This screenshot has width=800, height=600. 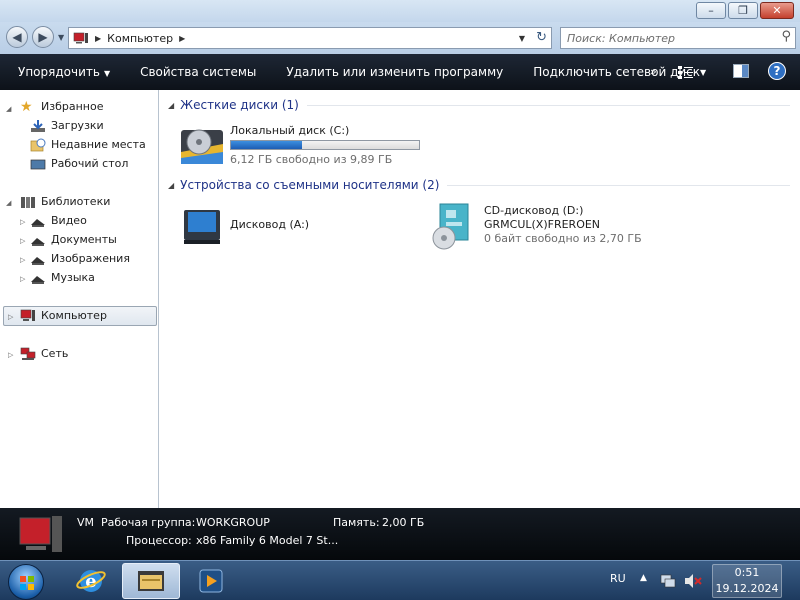 What do you see at coordinates (38, 144) in the screenshot?
I see `recent-places-icon` at bounding box center [38, 144].